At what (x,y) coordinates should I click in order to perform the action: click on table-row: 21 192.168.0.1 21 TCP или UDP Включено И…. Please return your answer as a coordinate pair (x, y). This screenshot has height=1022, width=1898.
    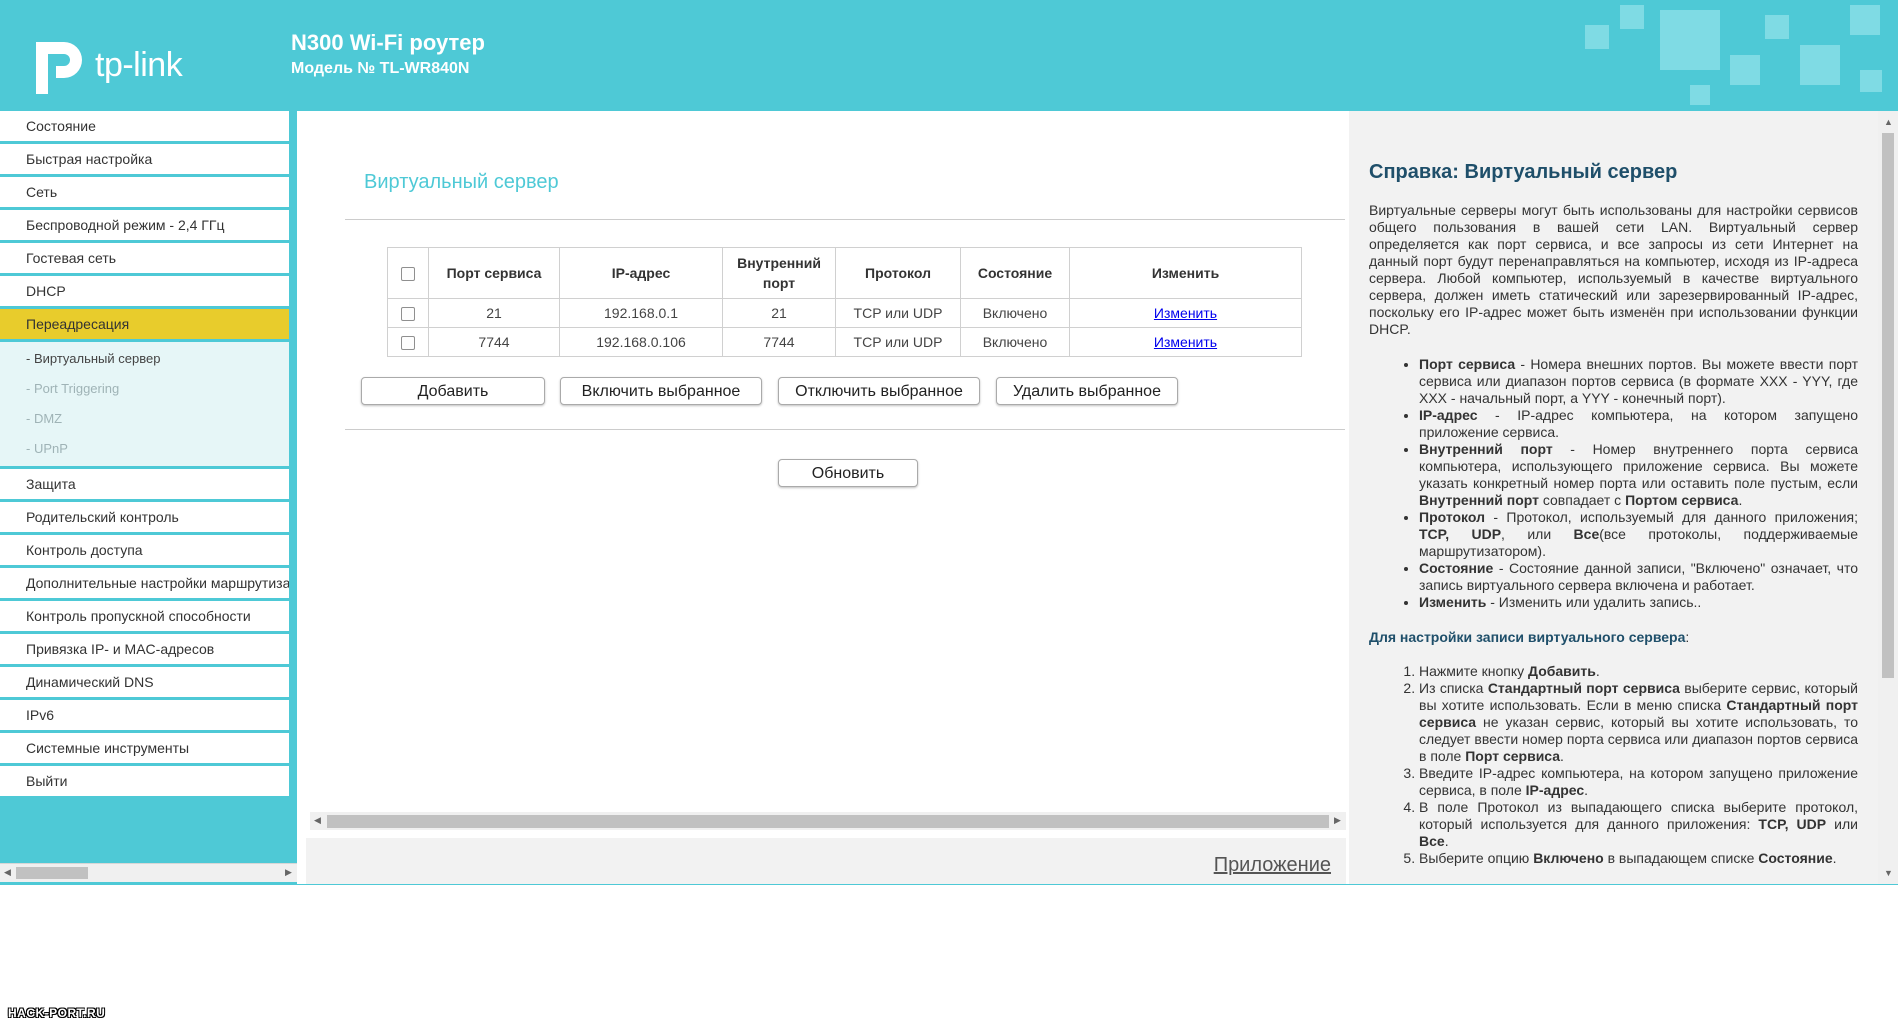
    Looking at the image, I should click on (844, 313).